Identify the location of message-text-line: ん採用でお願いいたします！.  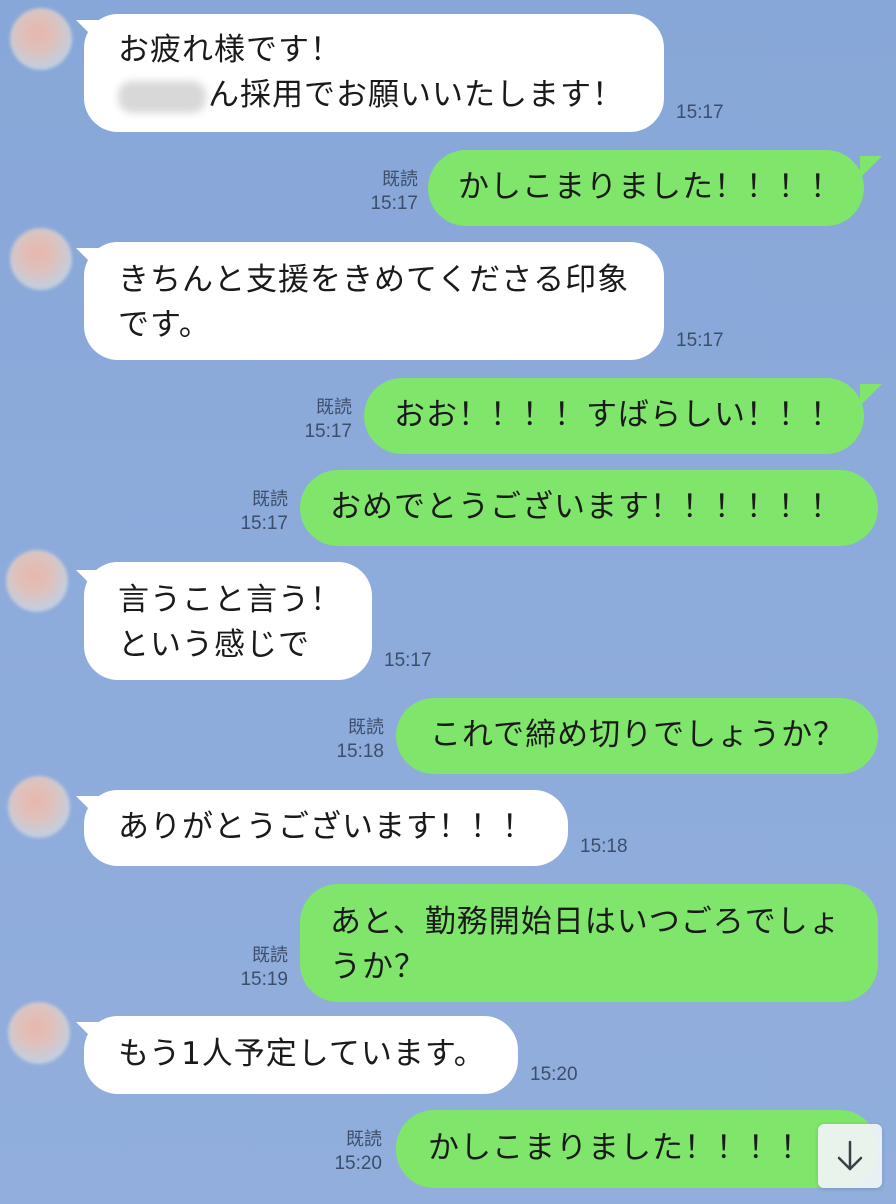
(391, 95).